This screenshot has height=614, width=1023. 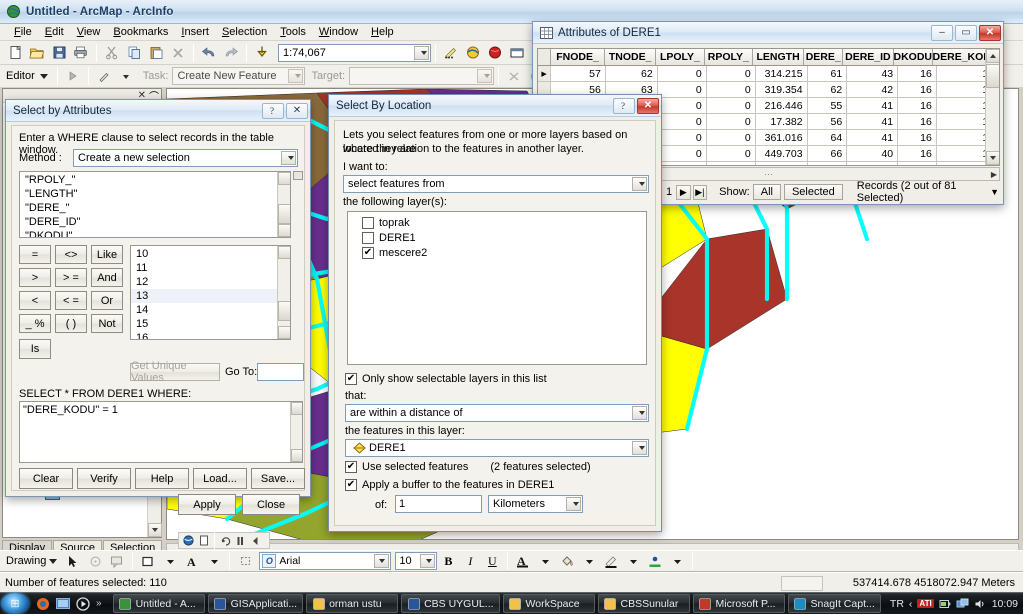 What do you see at coordinates (141, 32) in the screenshot?
I see `menu-item-bookmarks: Bookmarks` at bounding box center [141, 32].